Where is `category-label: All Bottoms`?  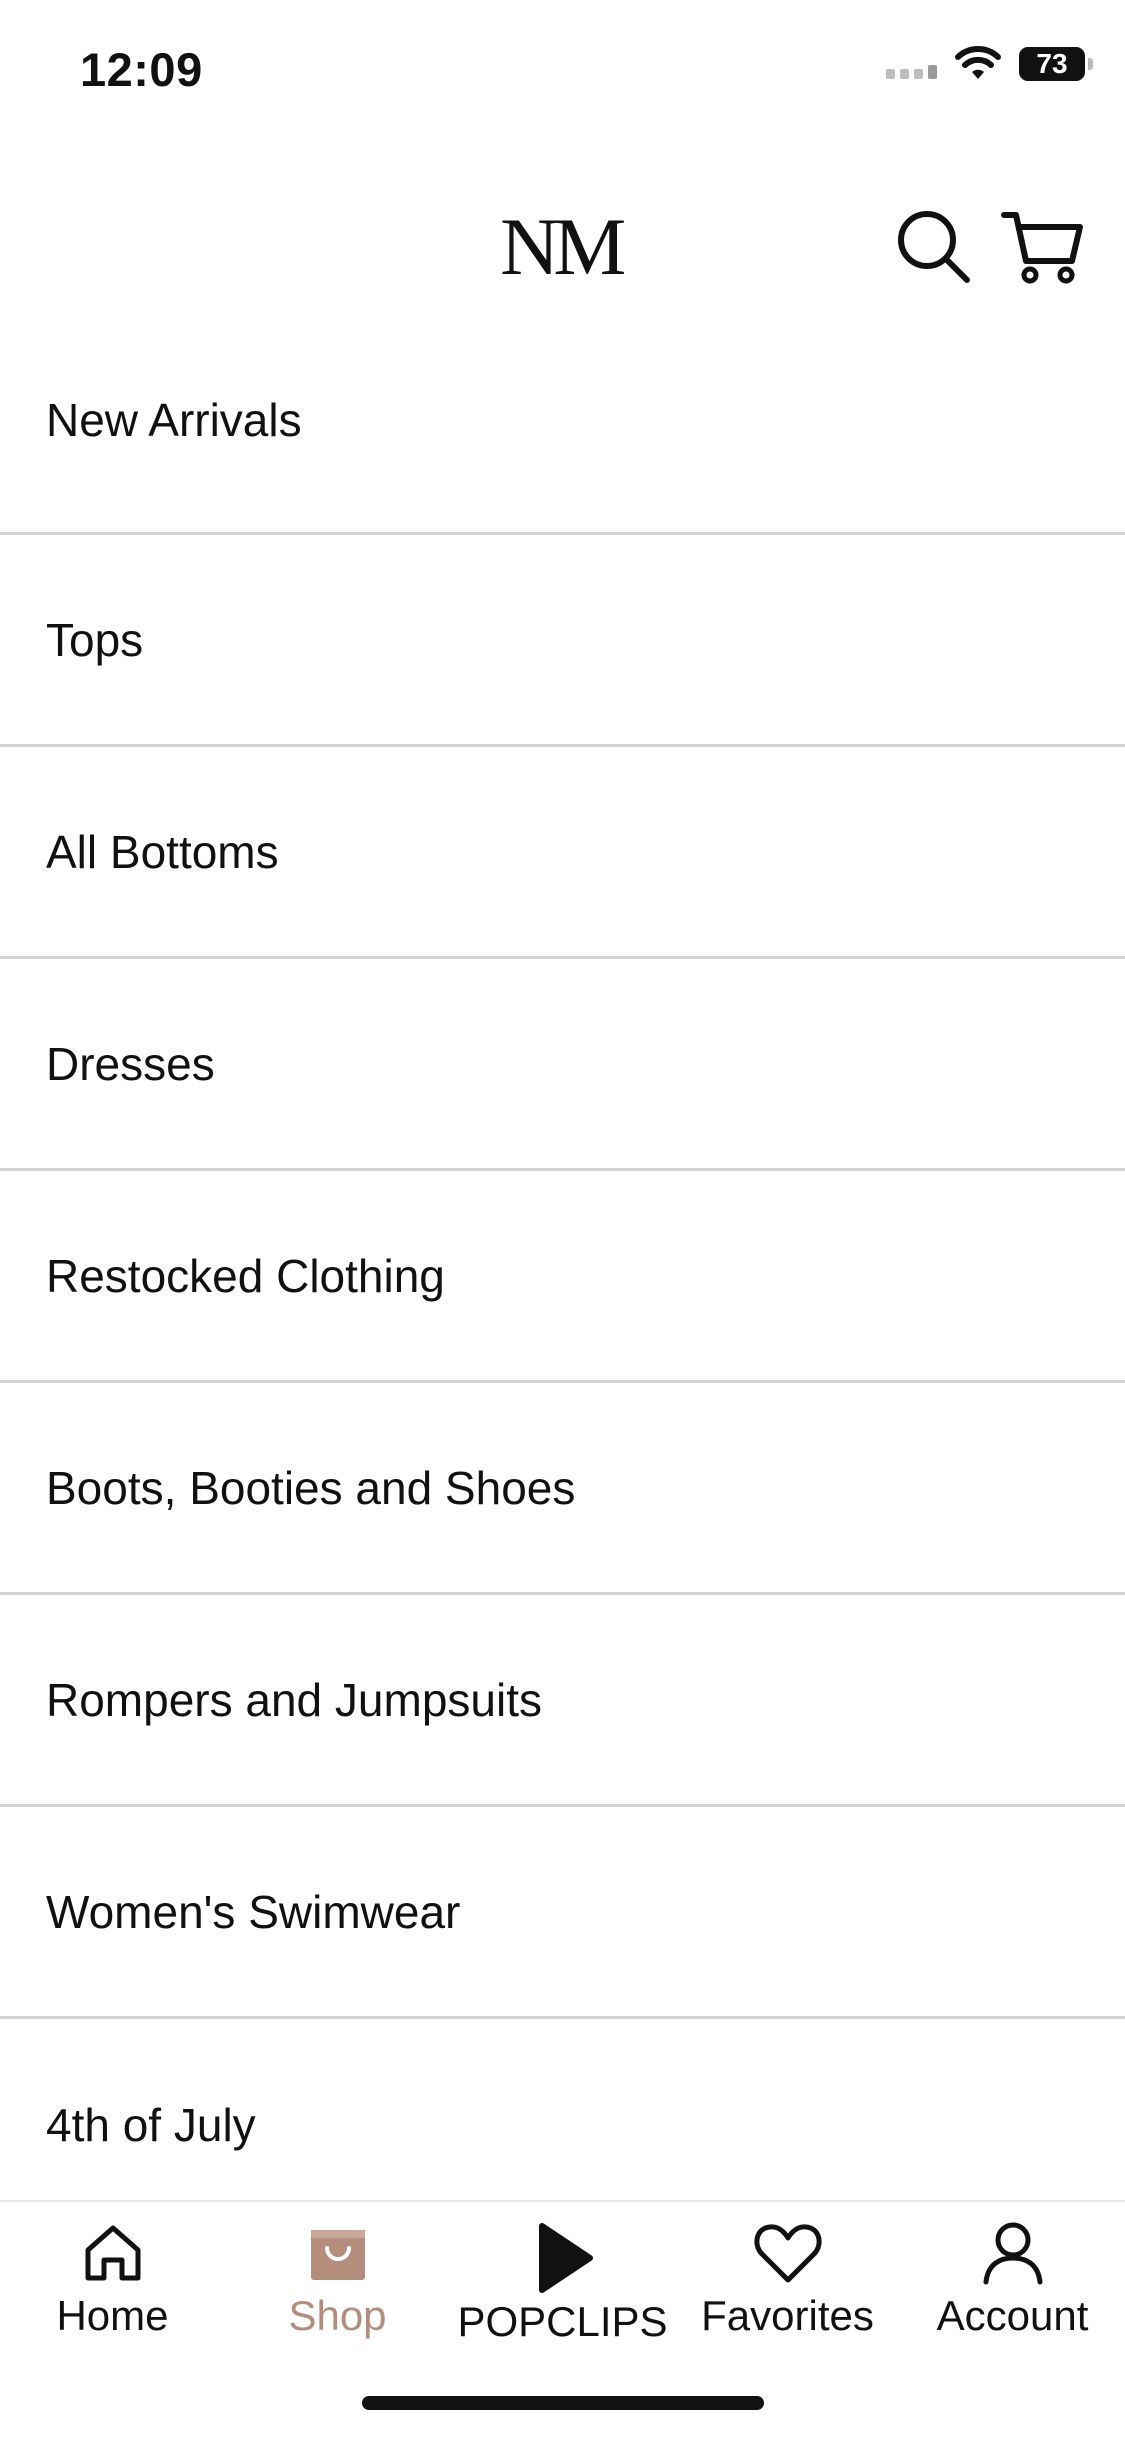 category-label: All Bottoms is located at coordinates (162, 851).